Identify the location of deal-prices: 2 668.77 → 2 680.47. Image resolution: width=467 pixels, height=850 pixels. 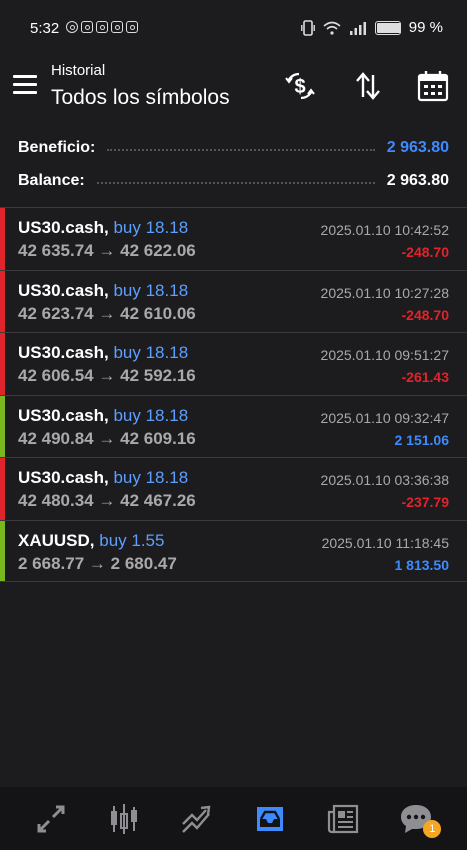
(97, 564).